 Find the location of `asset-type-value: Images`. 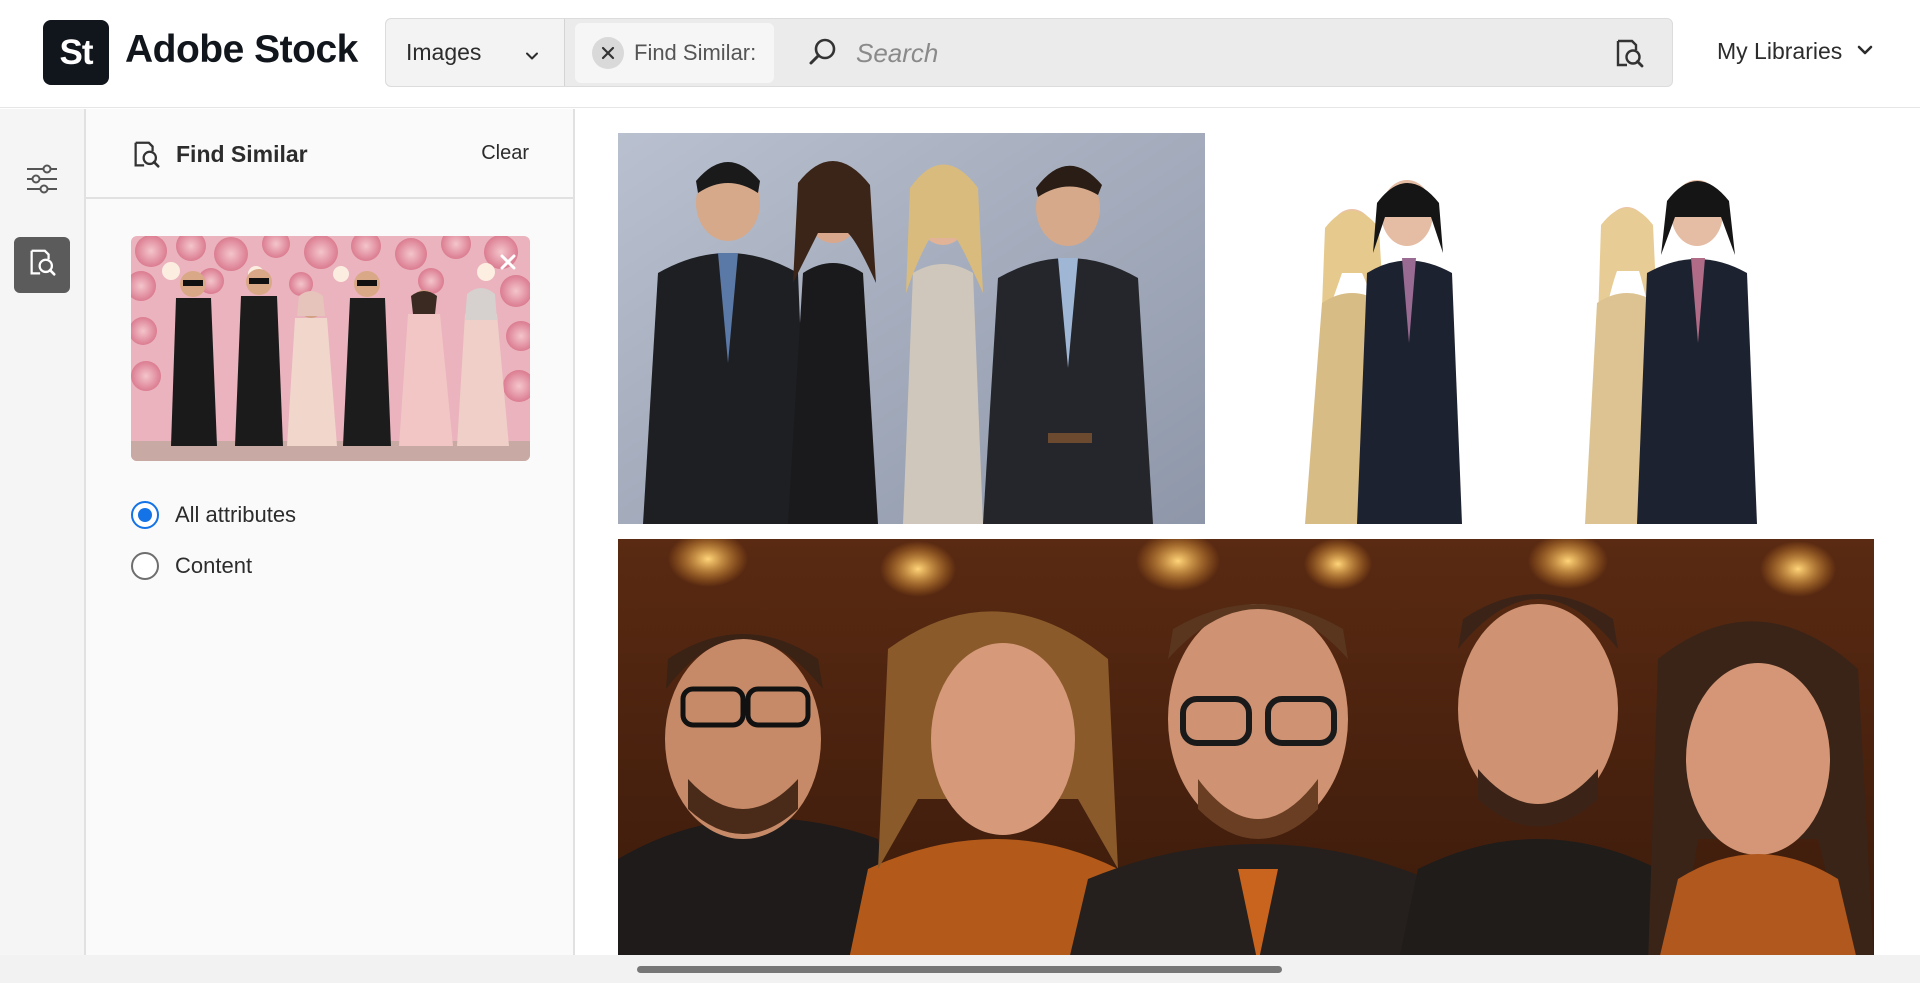

asset-type-value: Images is located at coordinates (444, 52).